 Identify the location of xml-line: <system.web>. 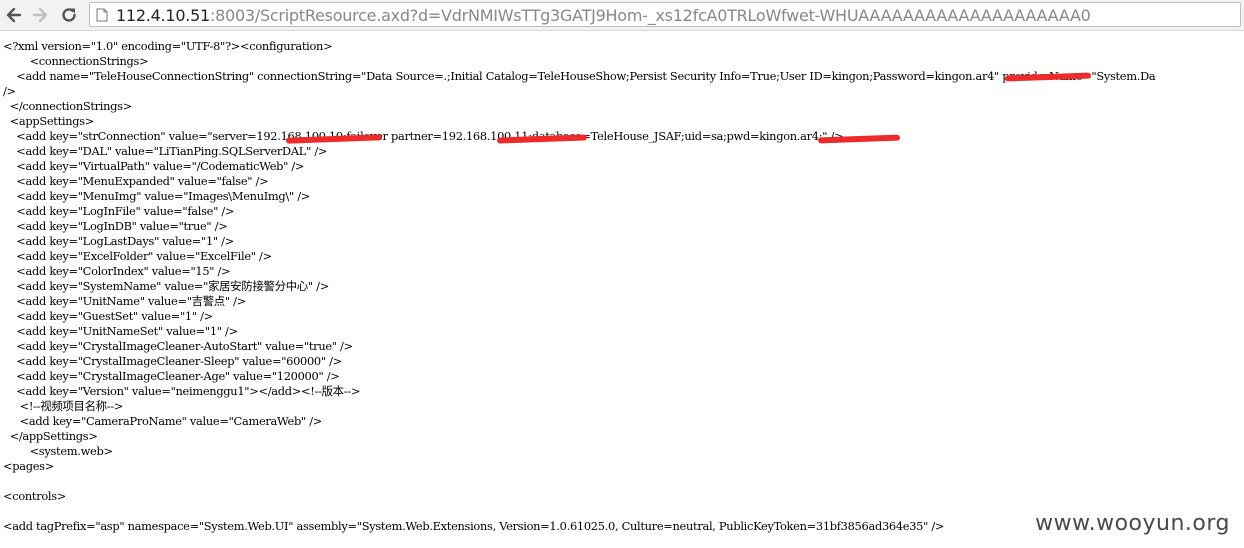
(58, 451).